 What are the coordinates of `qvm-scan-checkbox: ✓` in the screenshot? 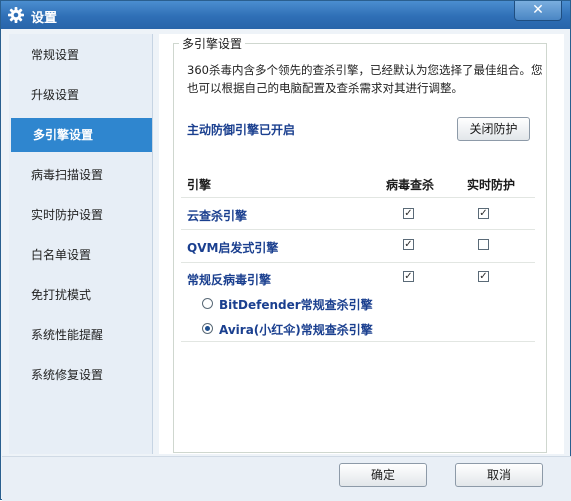 It's located at (408, 244).